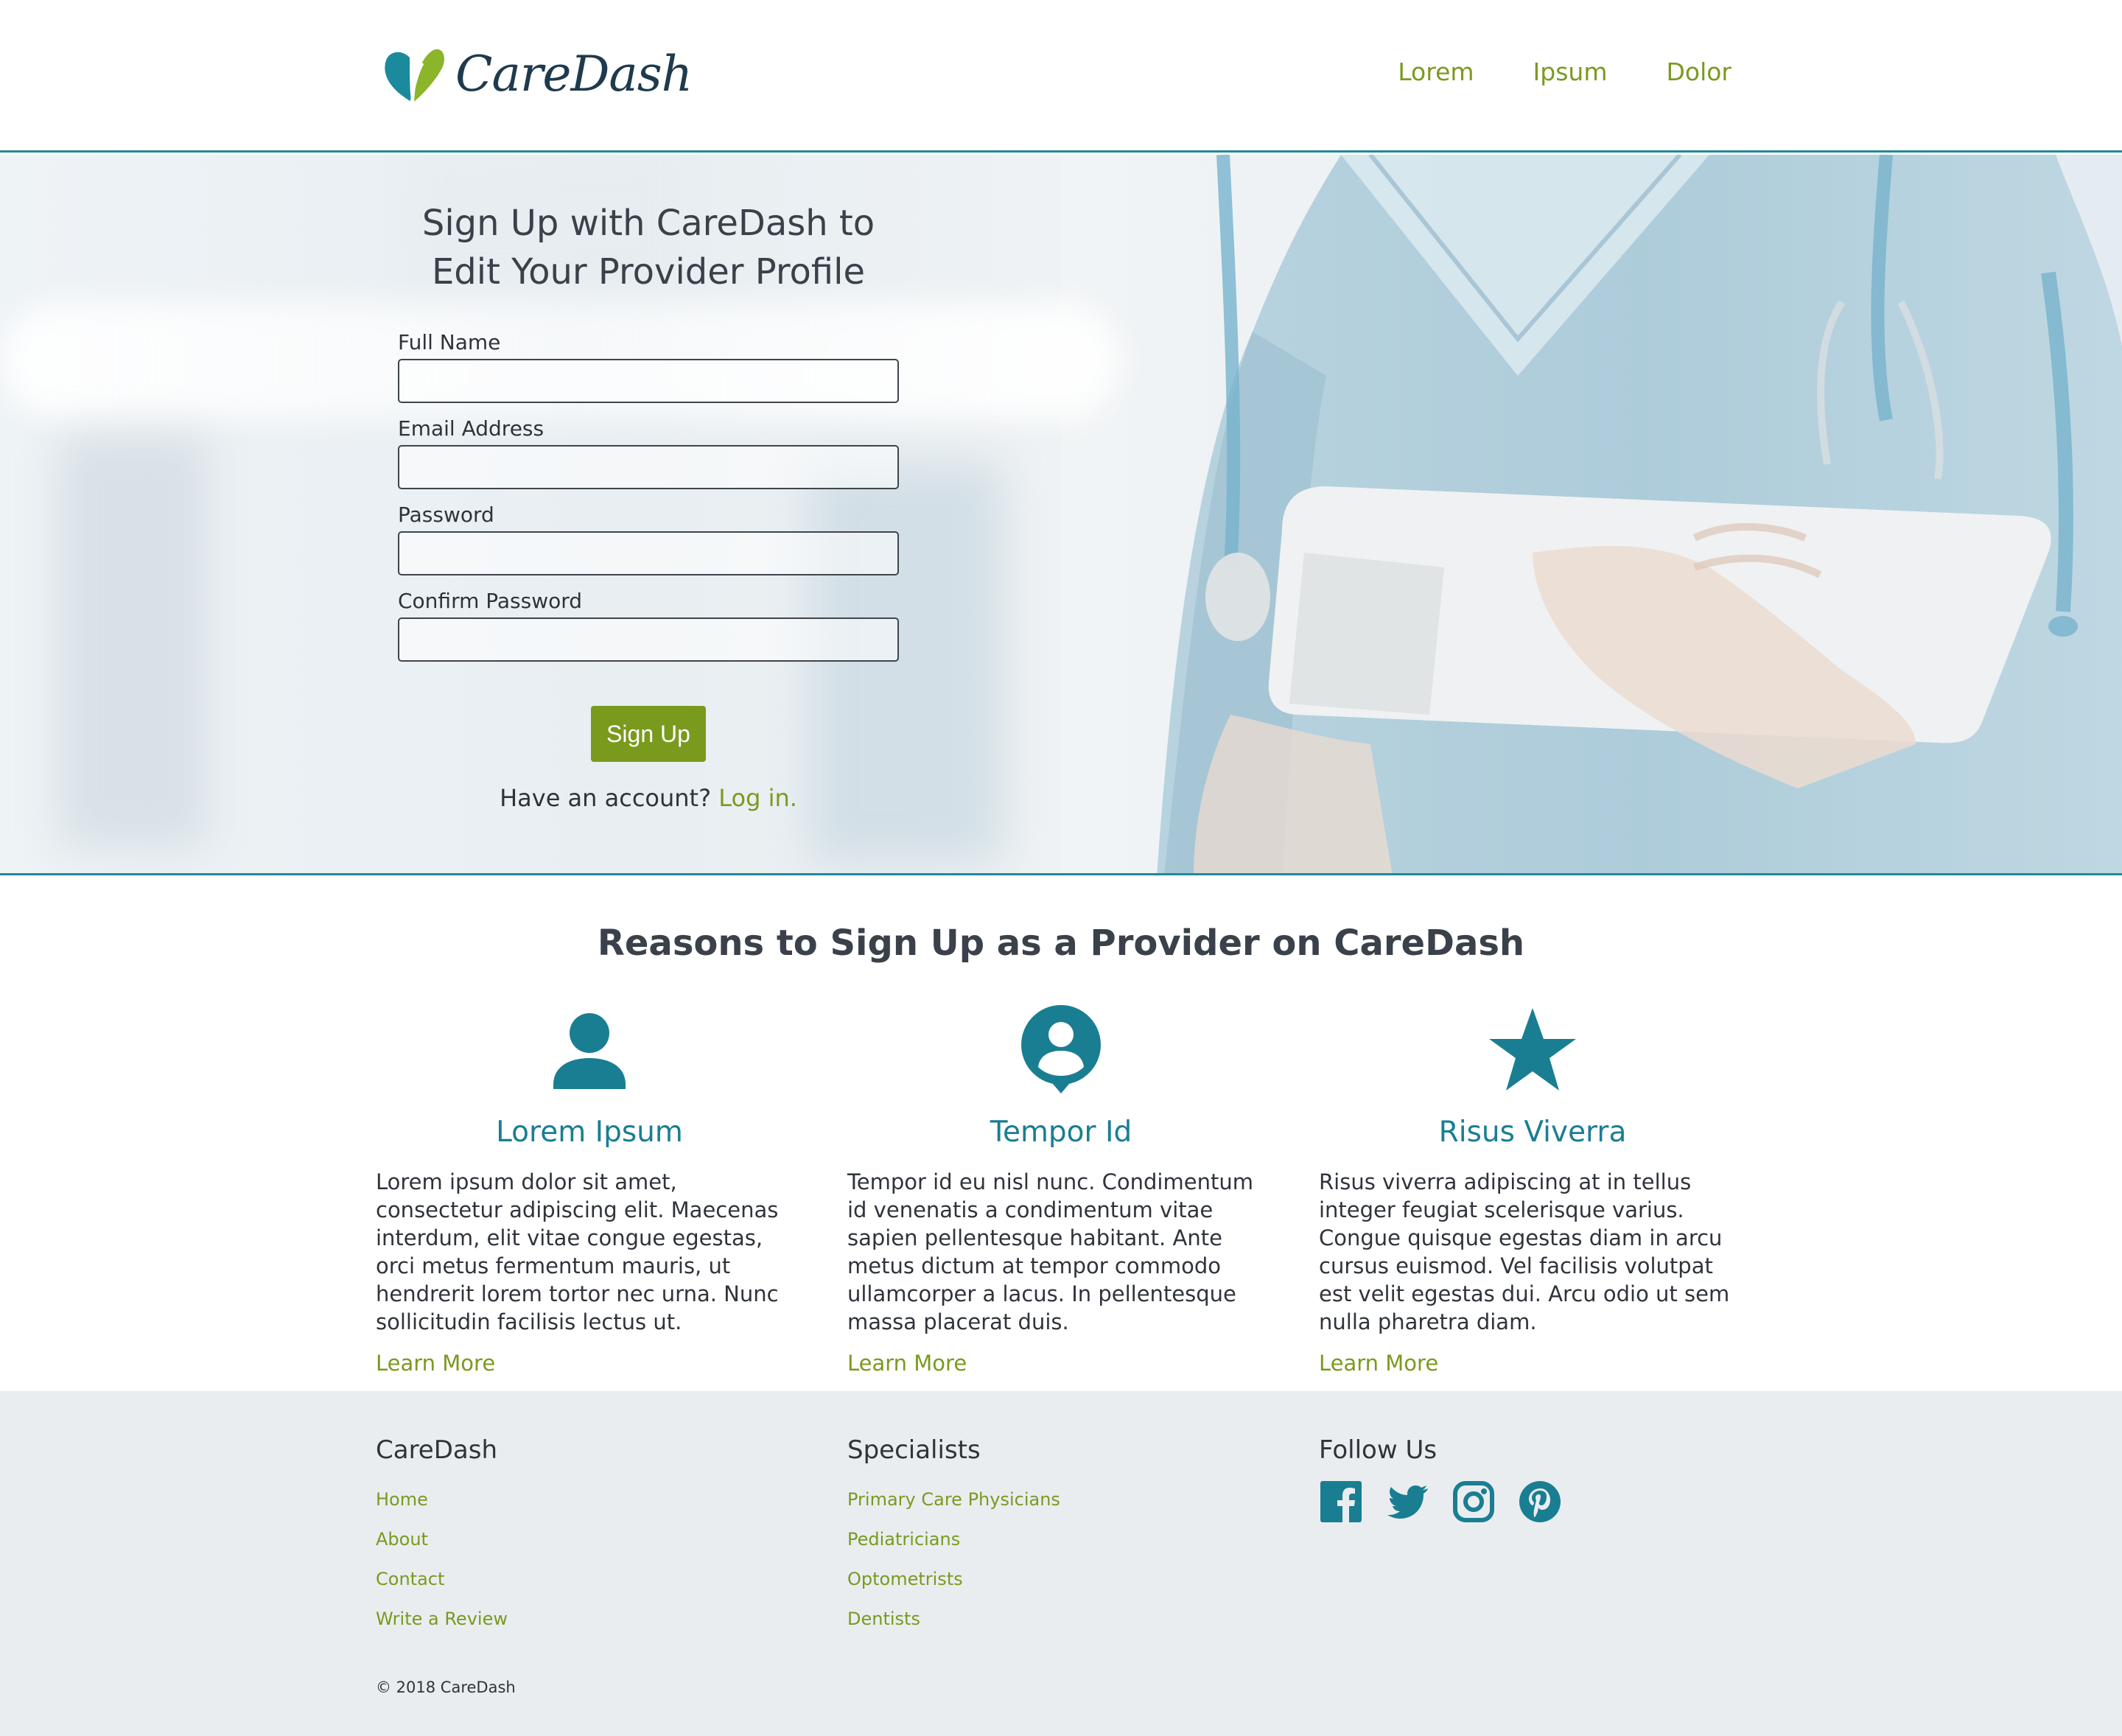  I want to click on main-nav: Lorem Ipsum Dolor, so click(1535, 71).